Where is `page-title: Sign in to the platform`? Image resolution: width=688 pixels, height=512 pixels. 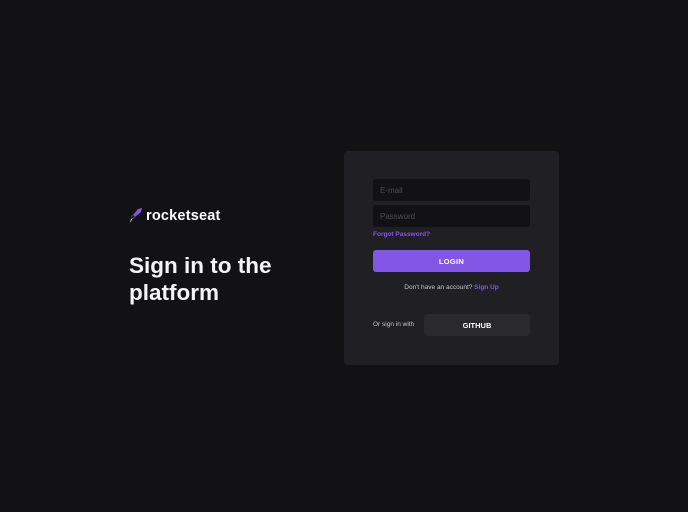 page-title: Sign in to the platform is located at coordinates (200, 279).